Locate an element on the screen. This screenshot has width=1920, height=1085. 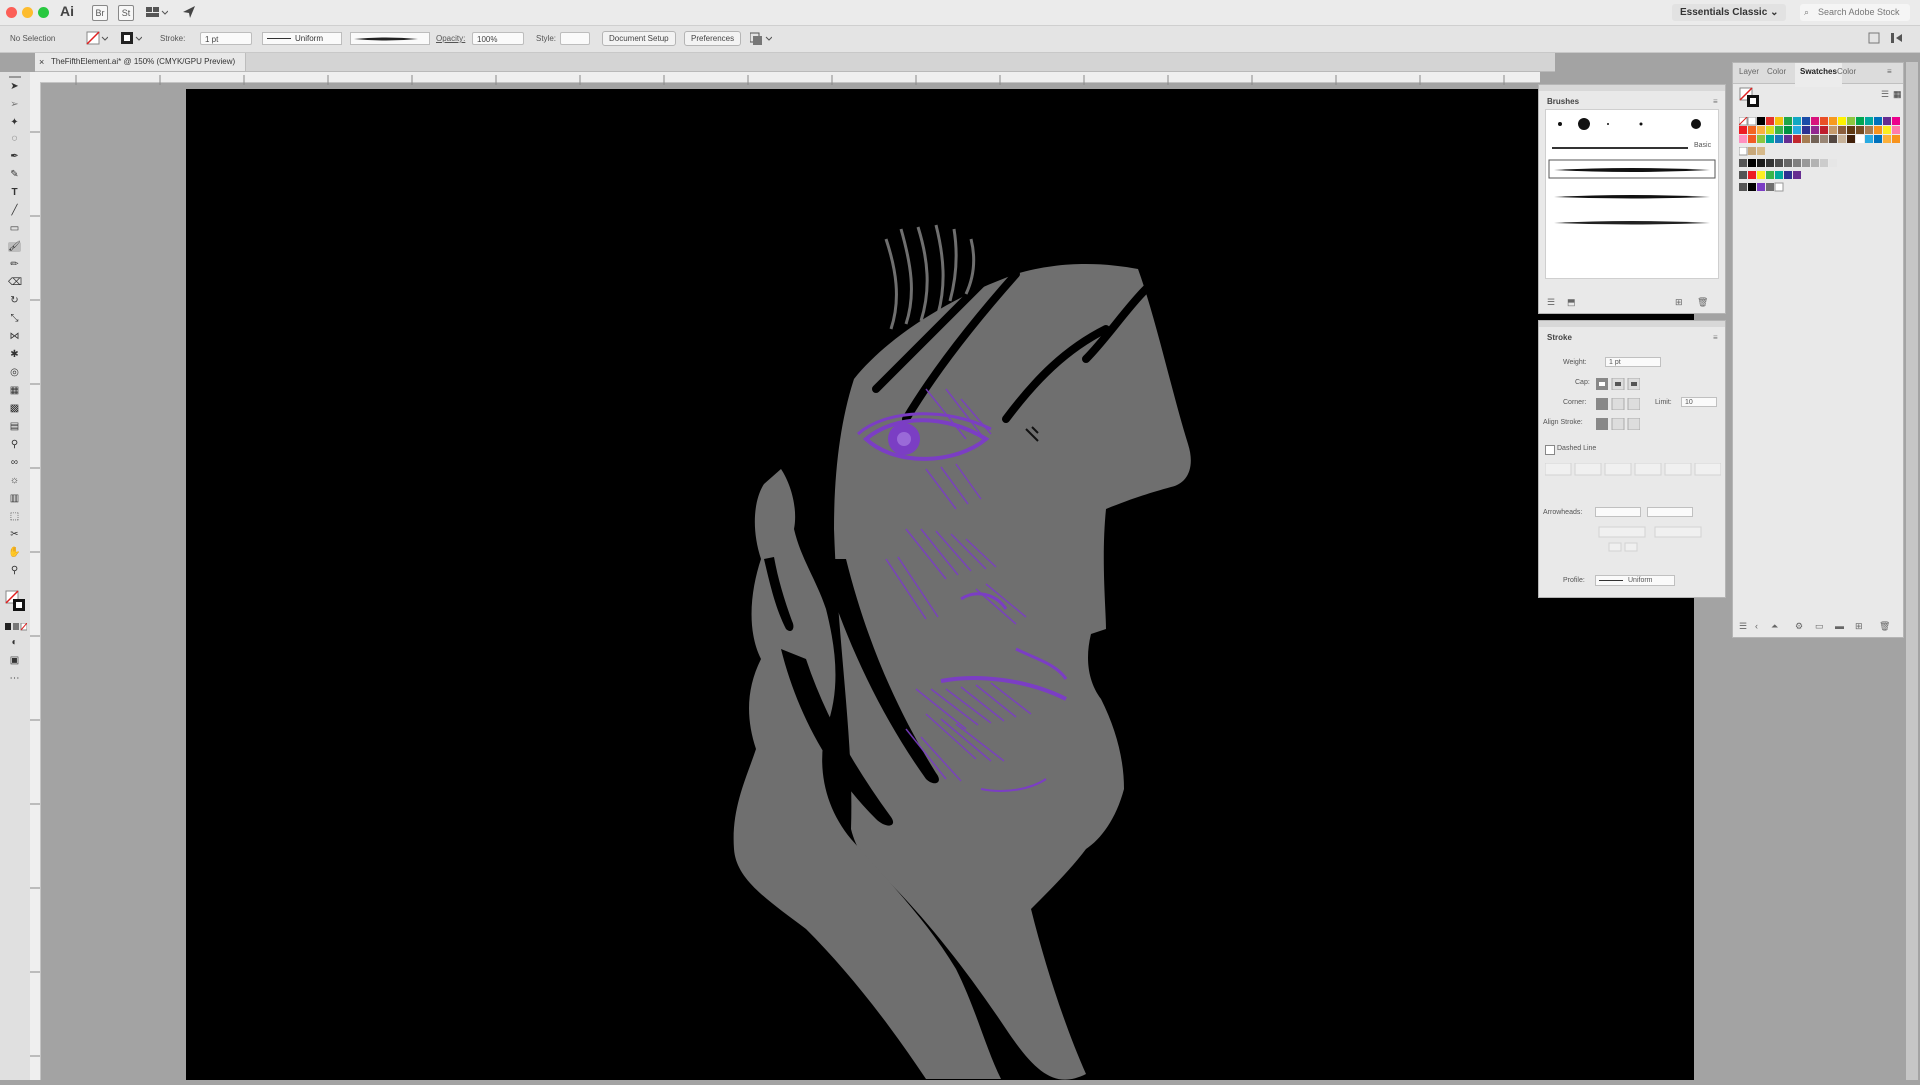
align-stroke-buttons is located at coordinates (1618, 426).